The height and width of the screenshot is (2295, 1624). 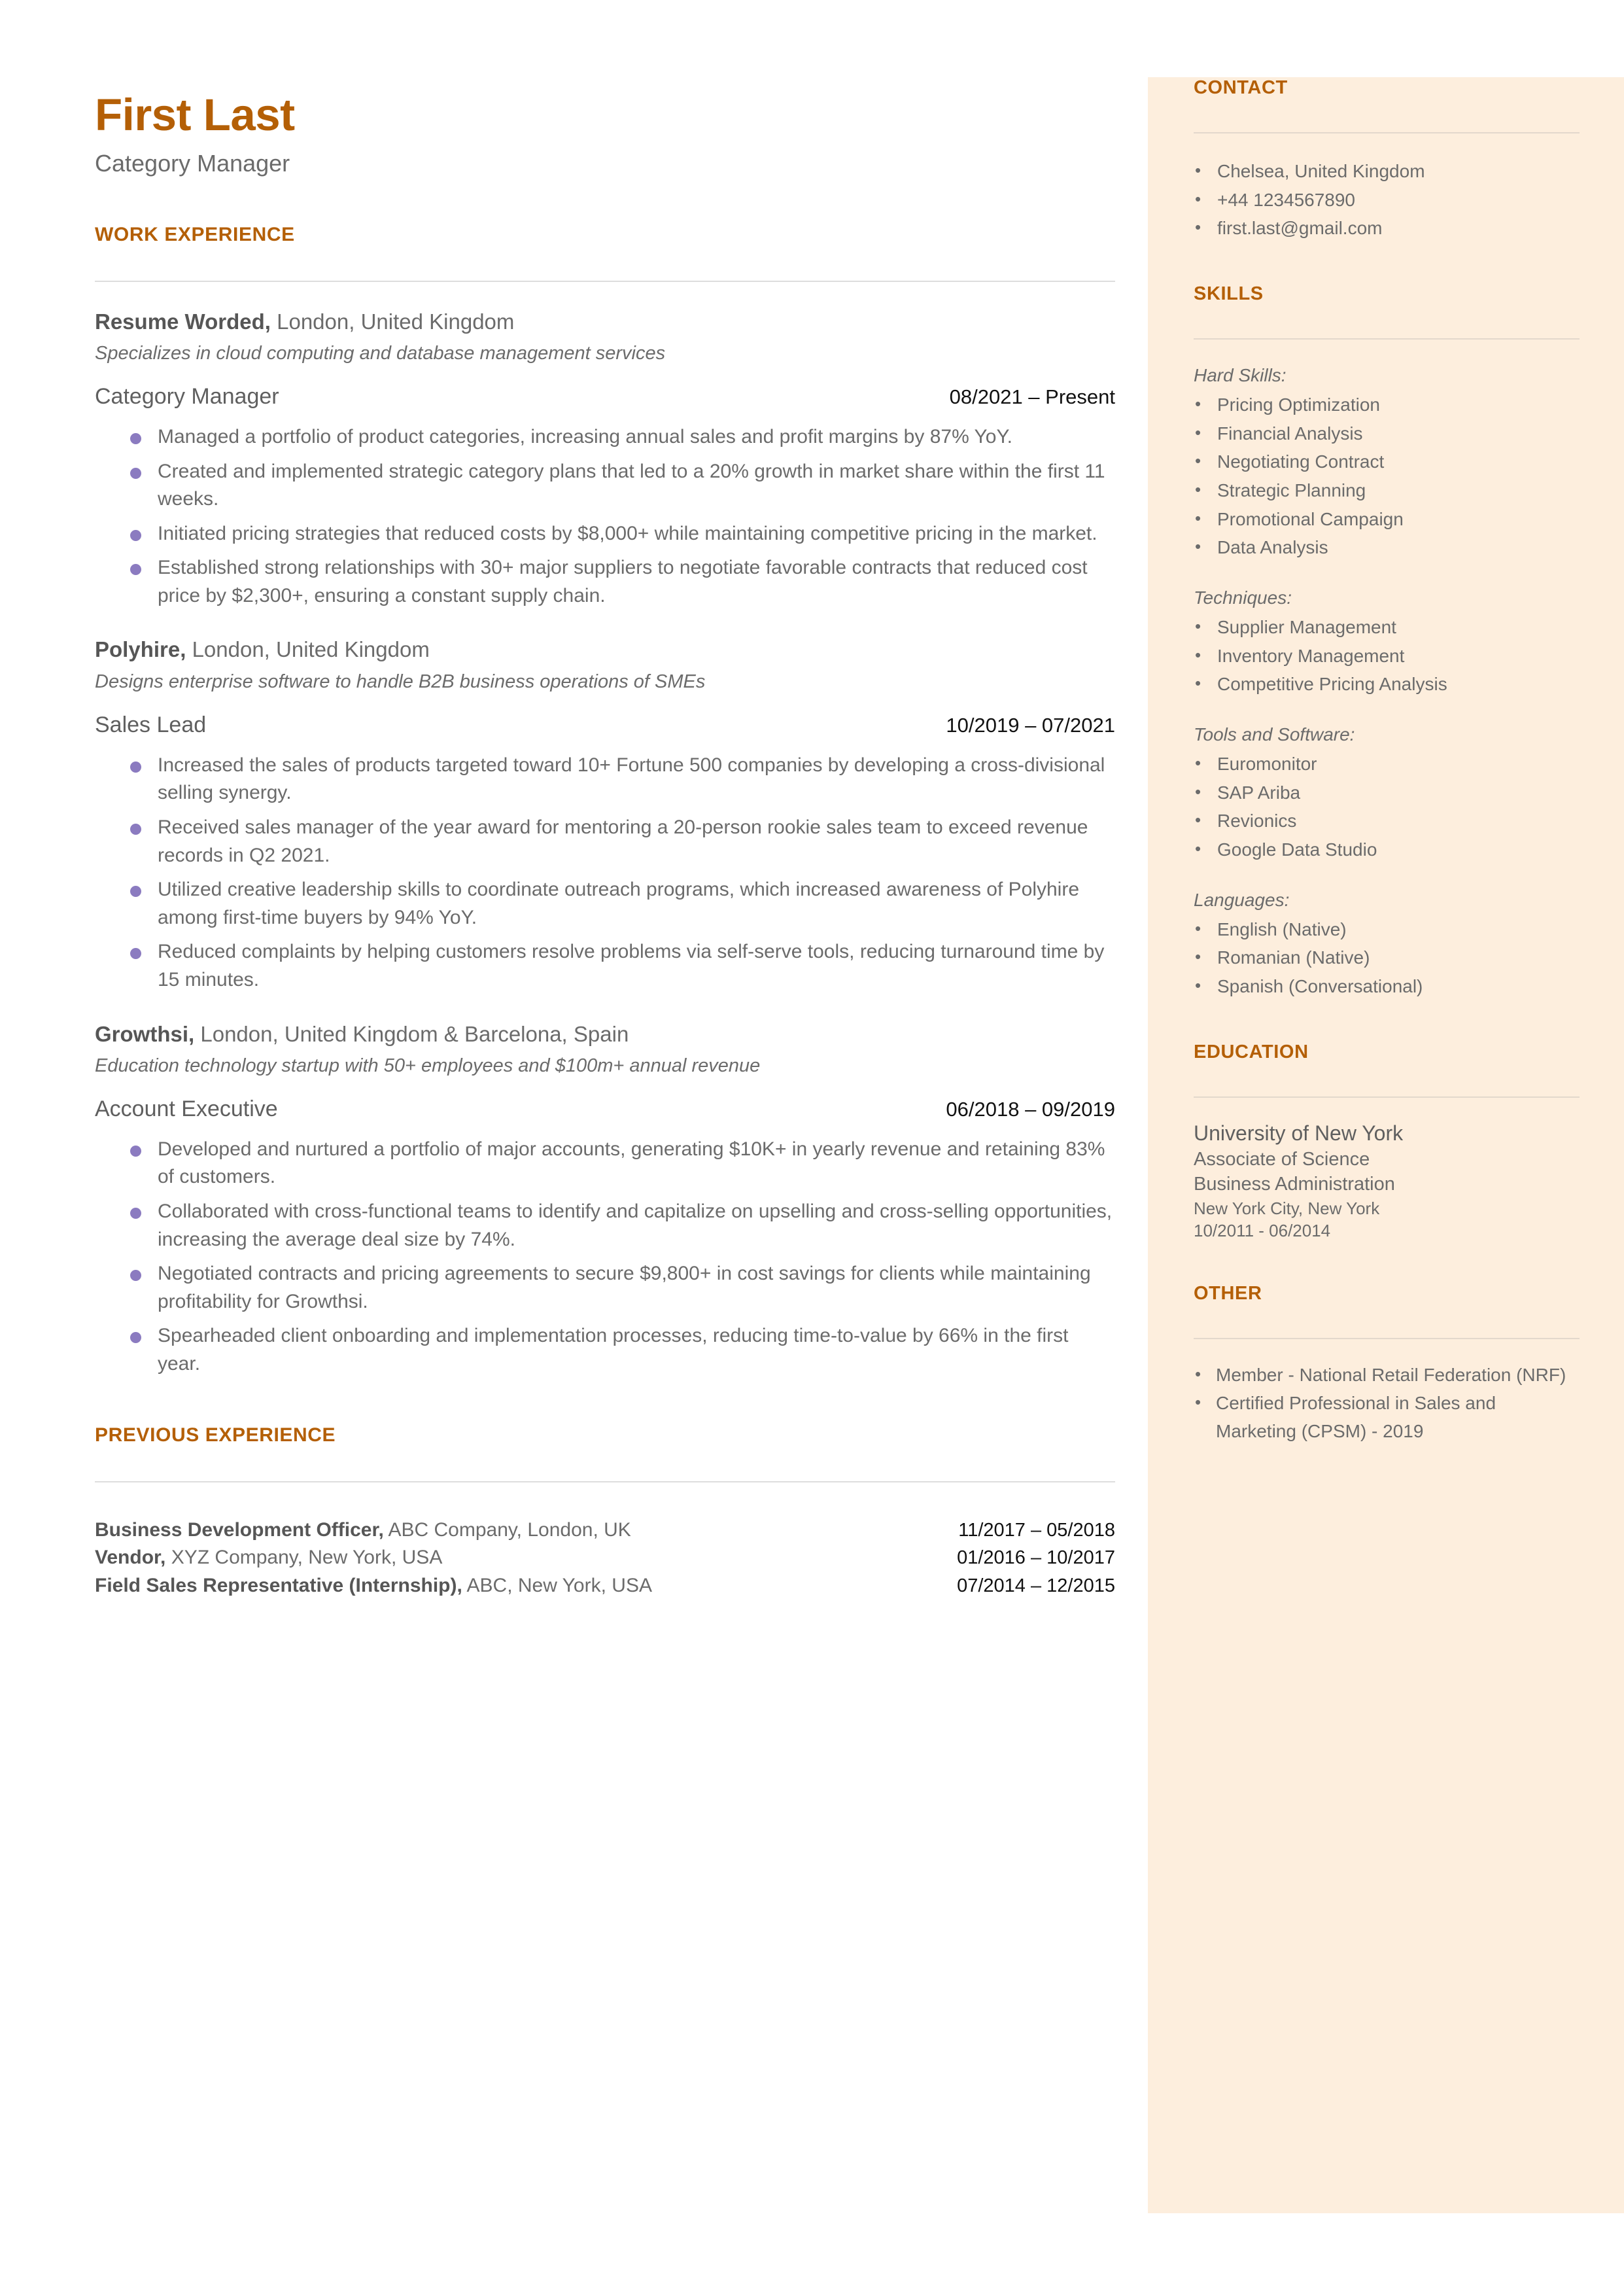 I want to click on skill-item: Revionics, so click(x=1387, y=821).